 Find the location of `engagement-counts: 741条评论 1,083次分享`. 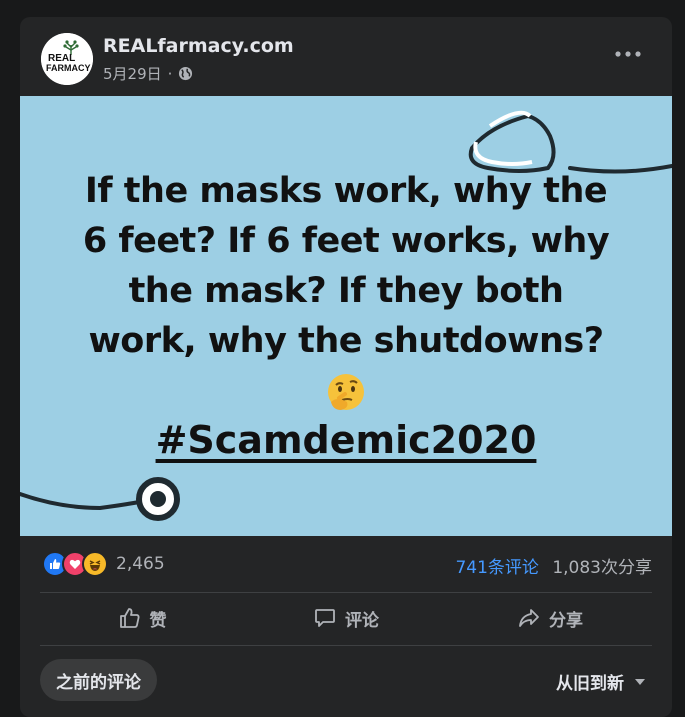

engagement-counts: 741条评论 1,083次分享 is located at coordinates (553, 565).